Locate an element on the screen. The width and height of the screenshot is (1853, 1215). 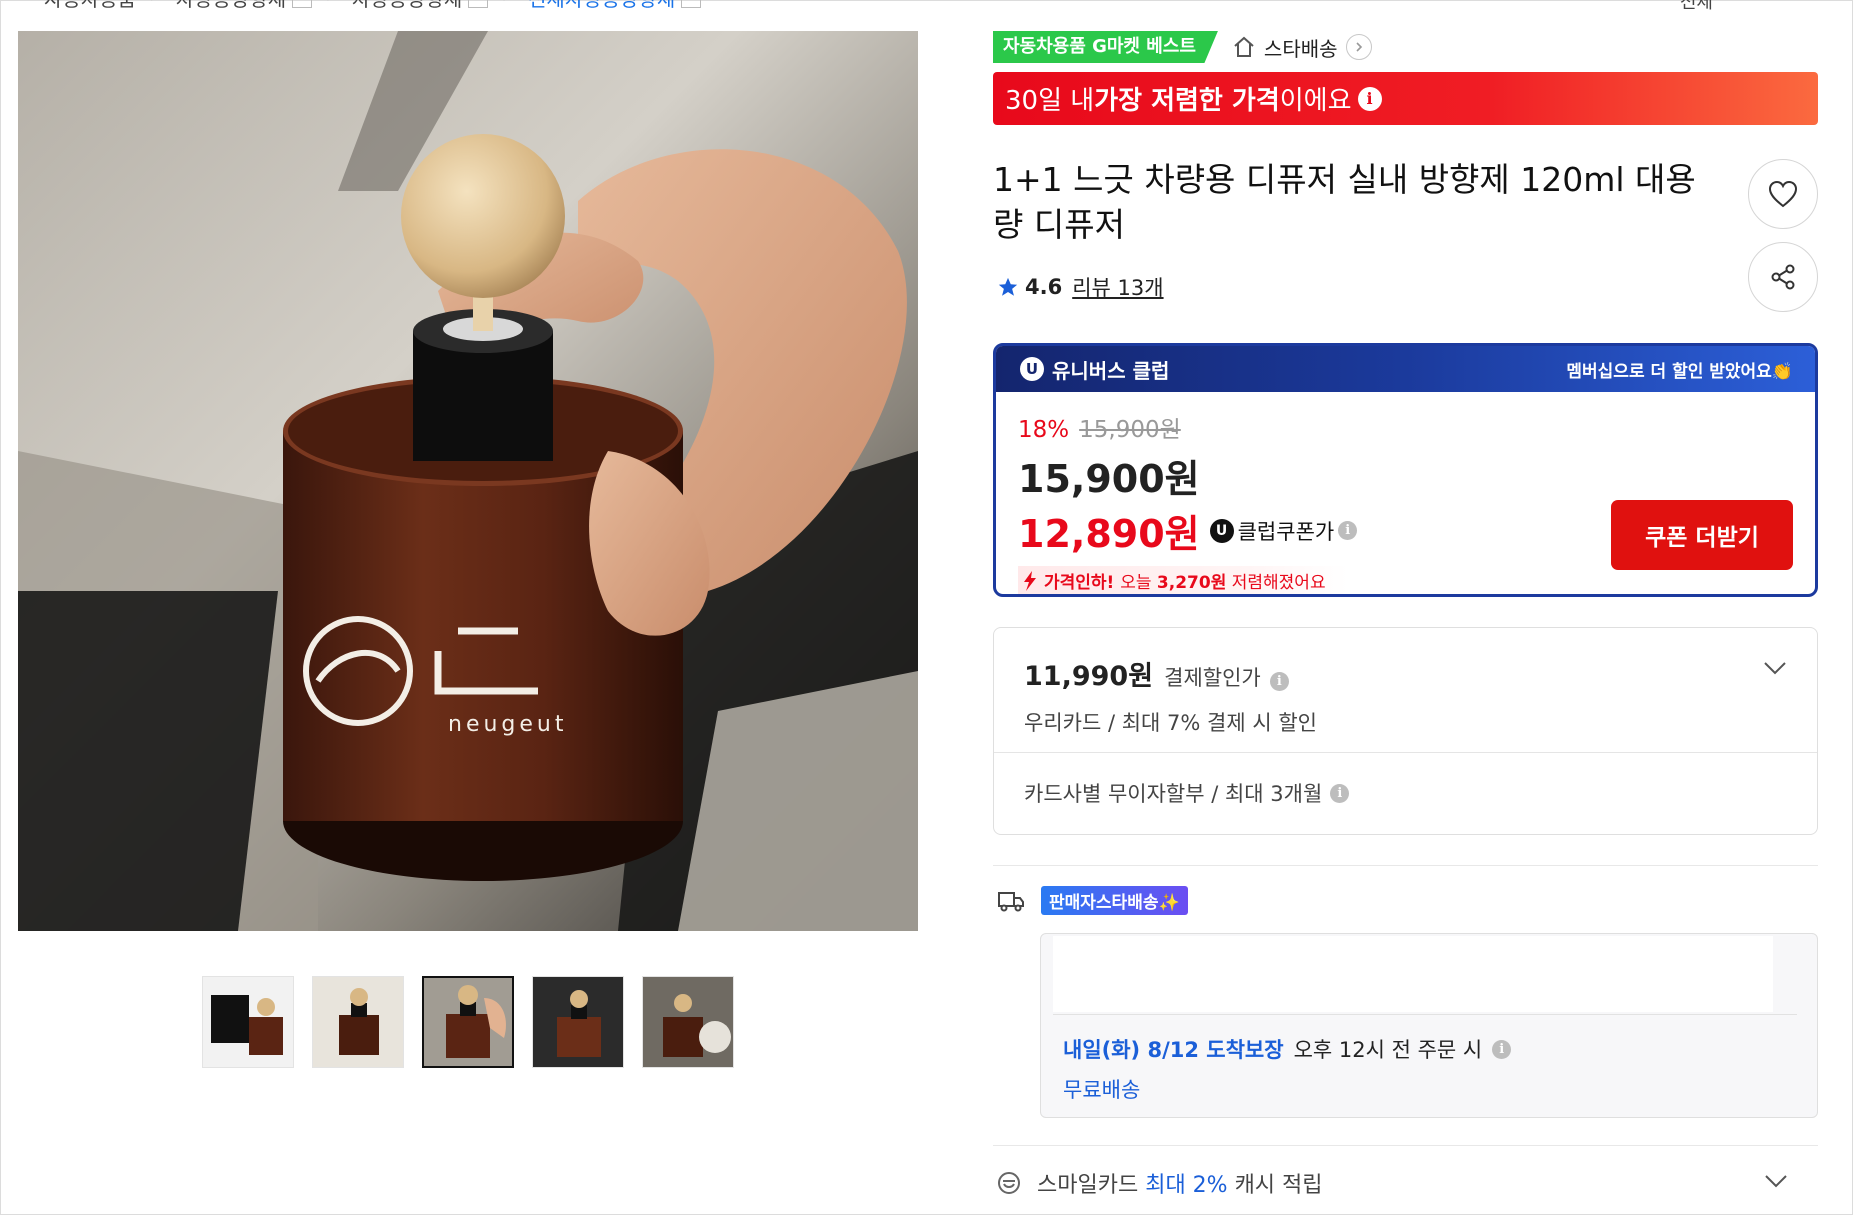
banner-text-pre: 30일 내 is located at coordinates (1050, 101).